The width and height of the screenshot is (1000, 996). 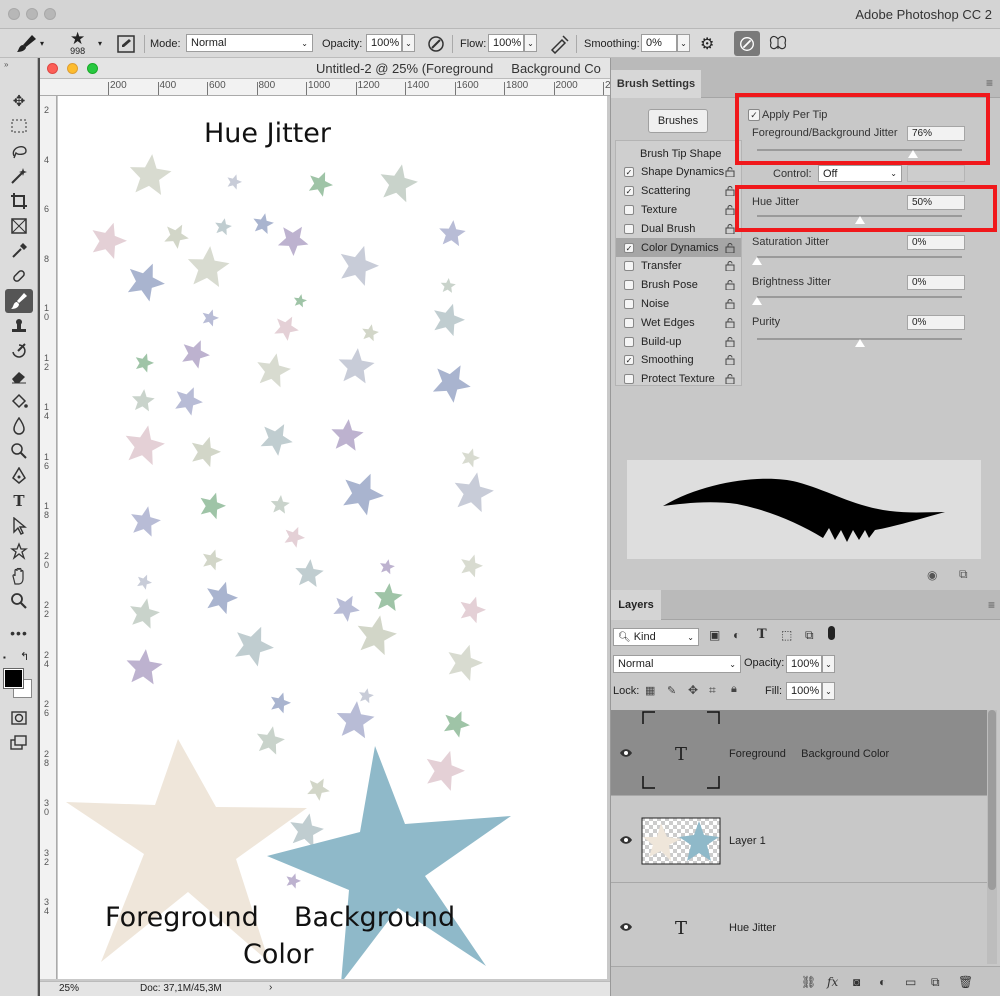 I want to click on paint-bucket-tool-icon, so click(x=19, y=401).